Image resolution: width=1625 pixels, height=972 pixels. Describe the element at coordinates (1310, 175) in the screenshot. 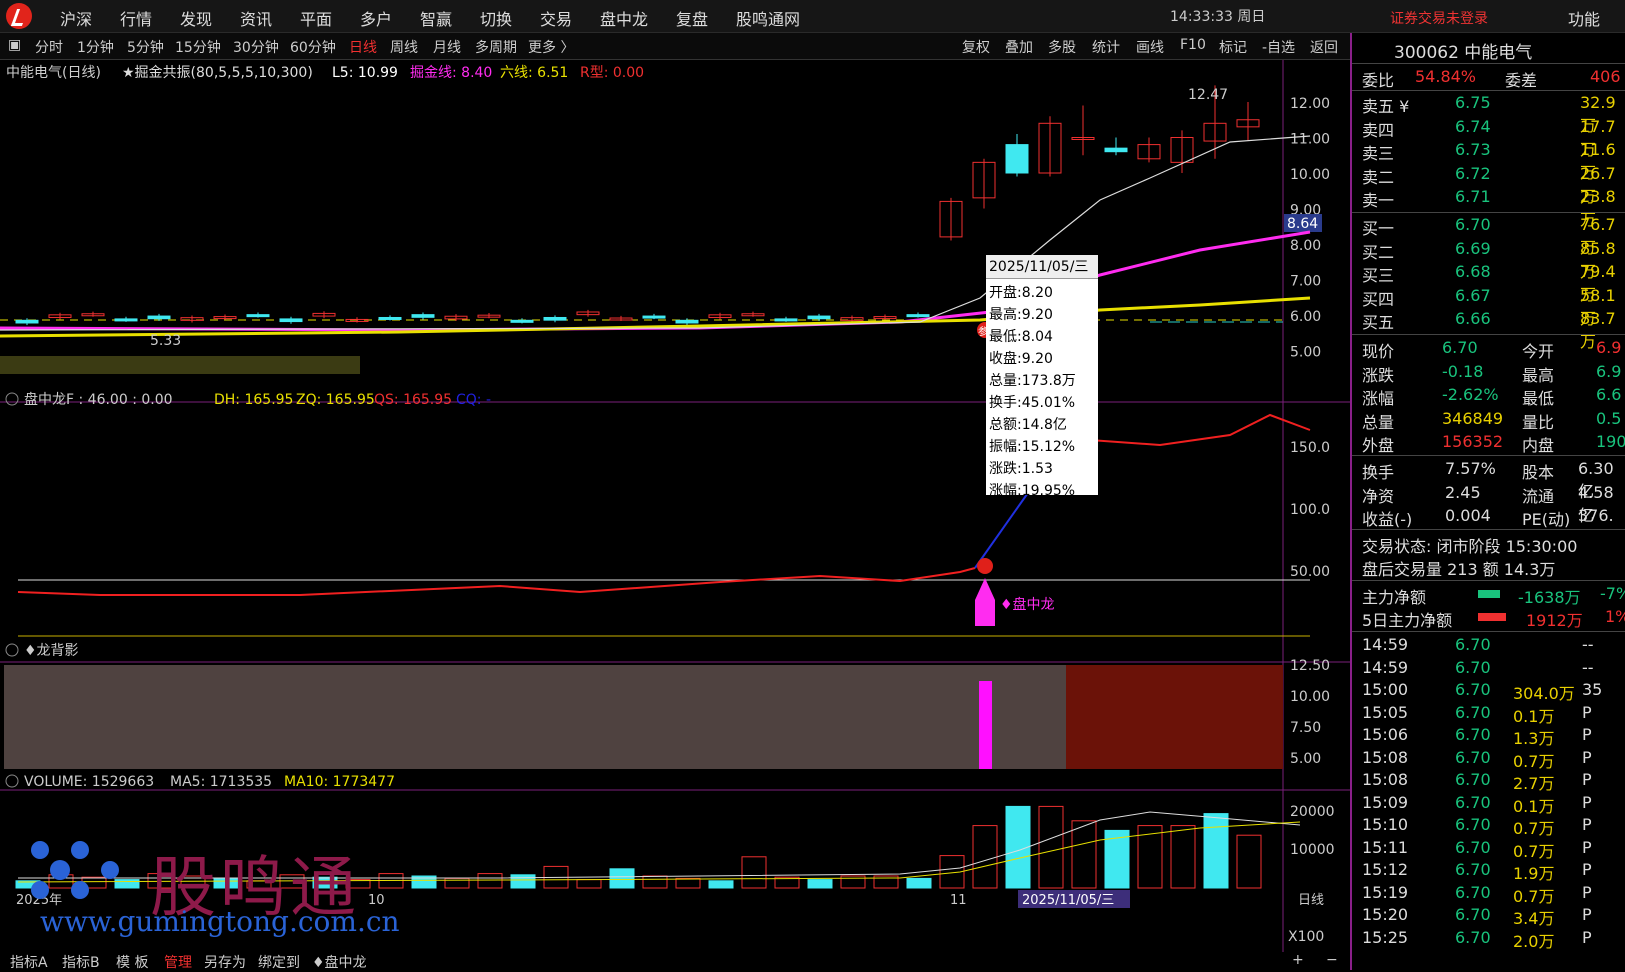

I see `main-y-tick: 10.00` at that location.